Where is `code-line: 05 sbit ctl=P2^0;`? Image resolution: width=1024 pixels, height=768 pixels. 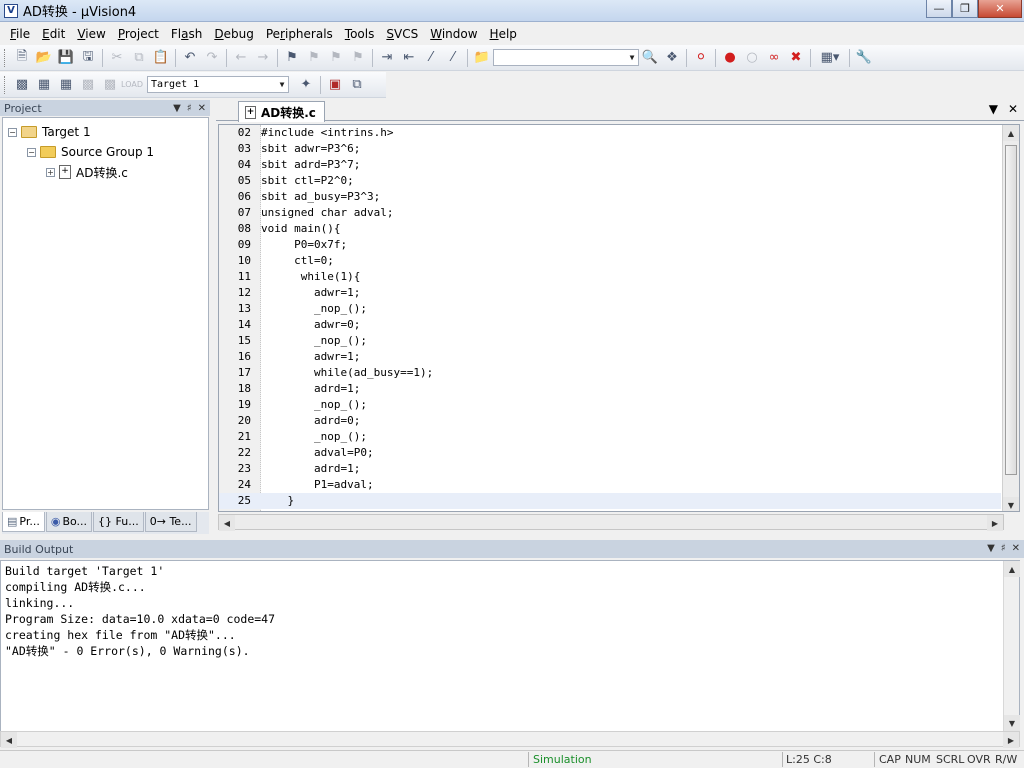 code-line: 05 sbit ctl=P2^0; is located at coordinates (610, 181).